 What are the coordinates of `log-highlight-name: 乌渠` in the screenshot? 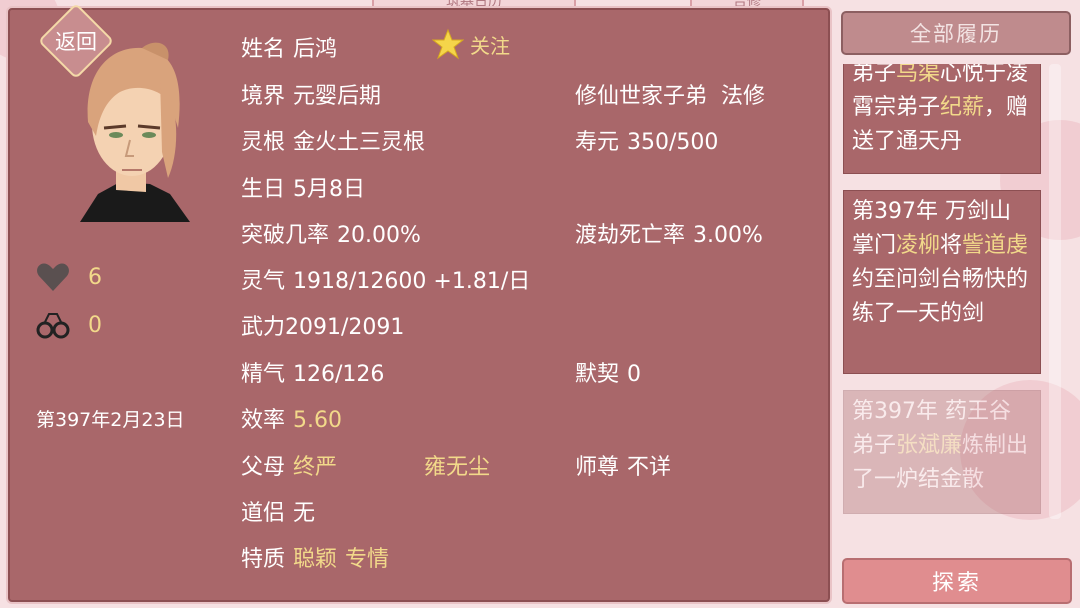 It's located at (918, 75).